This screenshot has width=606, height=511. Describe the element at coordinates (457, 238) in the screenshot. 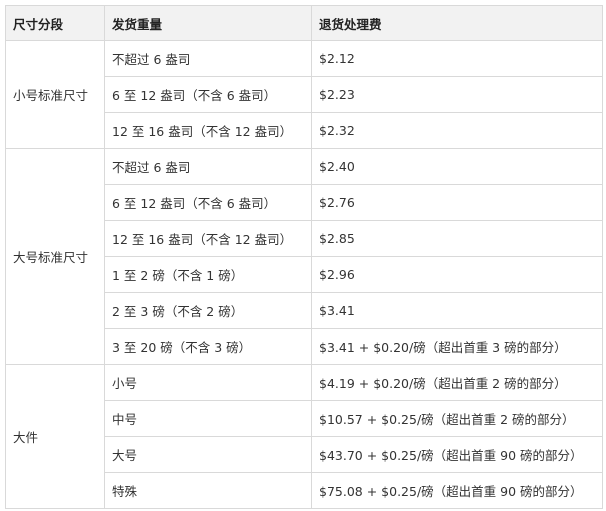

I see `fee-cell: $2.85` at that location.